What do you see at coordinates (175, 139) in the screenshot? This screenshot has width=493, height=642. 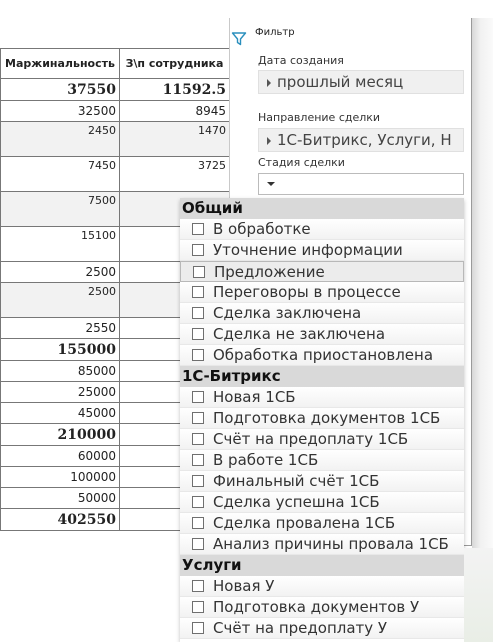 I see `cell-salary: 1470` at bounding box center [175, 139].